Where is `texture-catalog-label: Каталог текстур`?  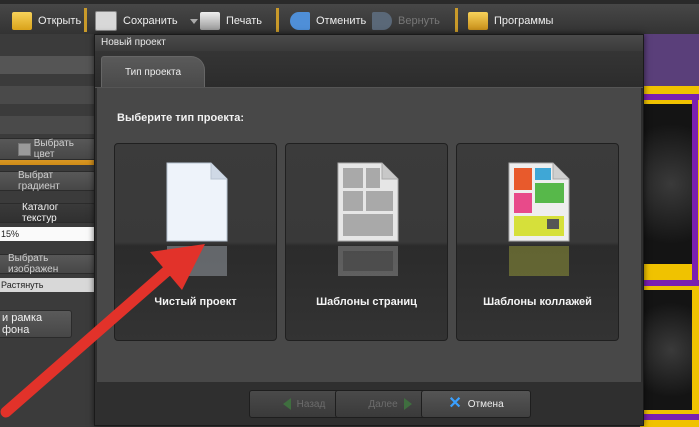
texture-catalog-label: Каталог текстур is located at coordinates (40, 213).